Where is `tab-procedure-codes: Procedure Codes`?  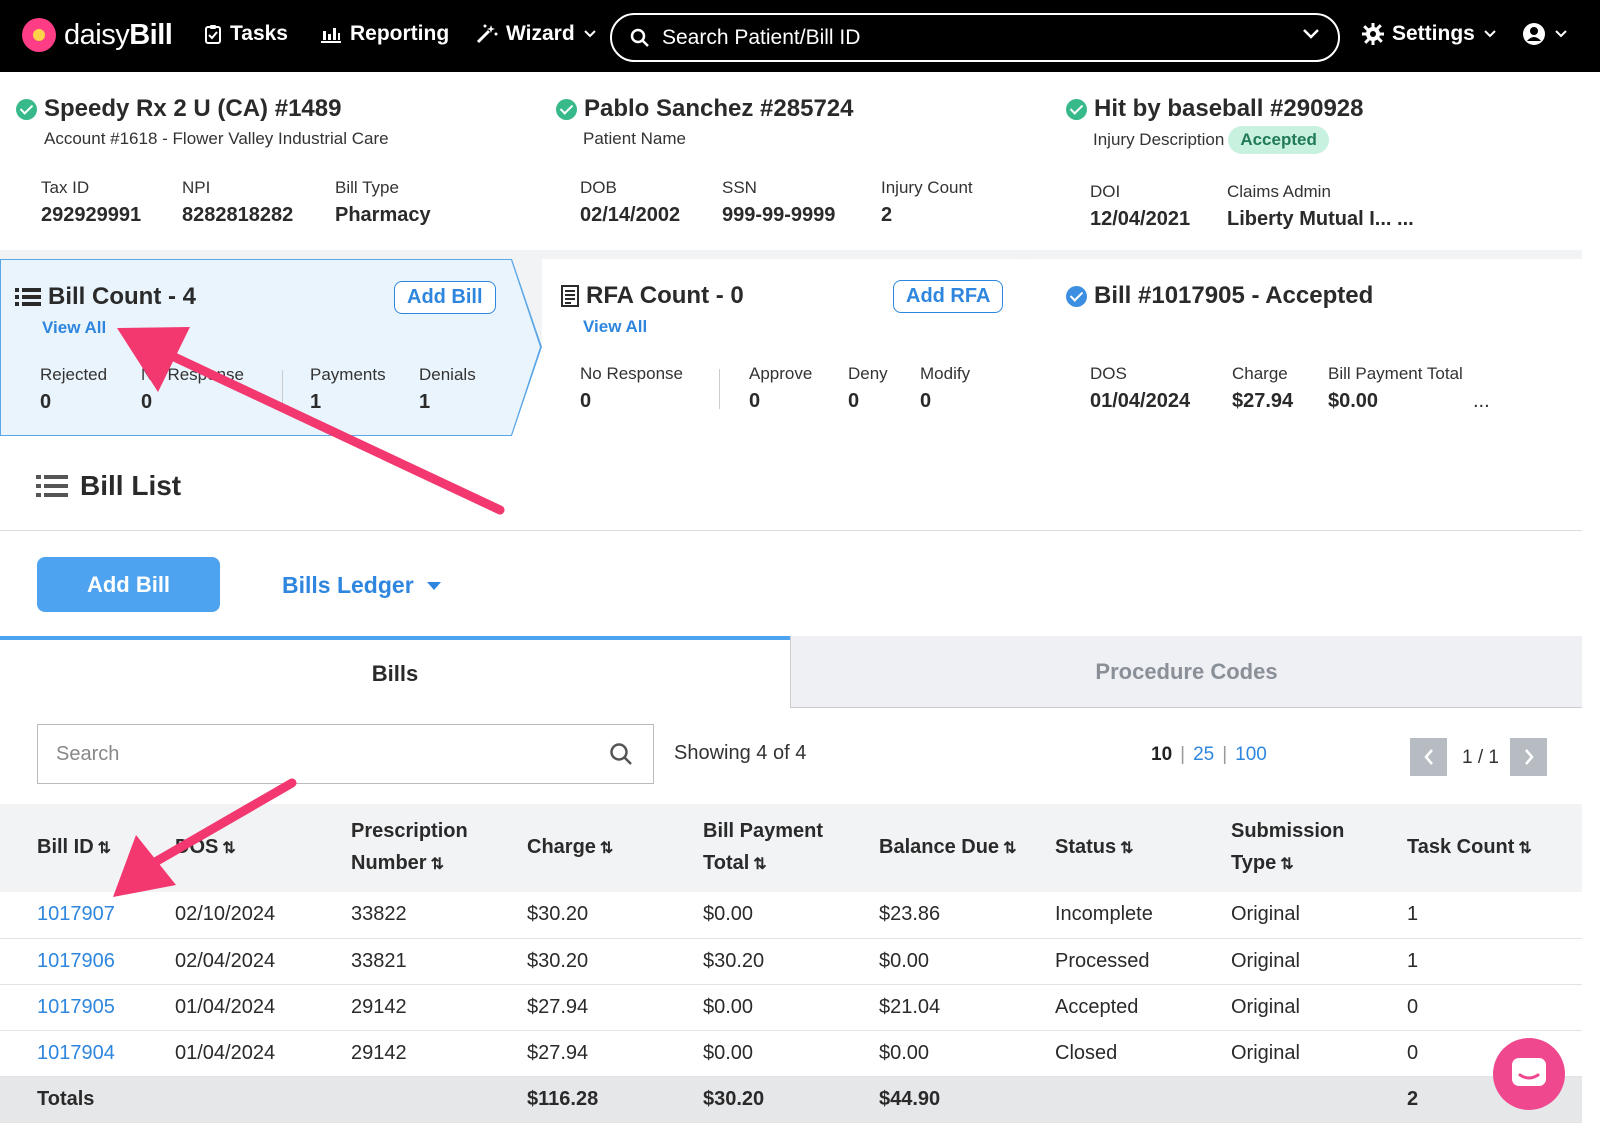
tab-procedure-codes: Procedure Codes is located at coordinates (1186, 672).